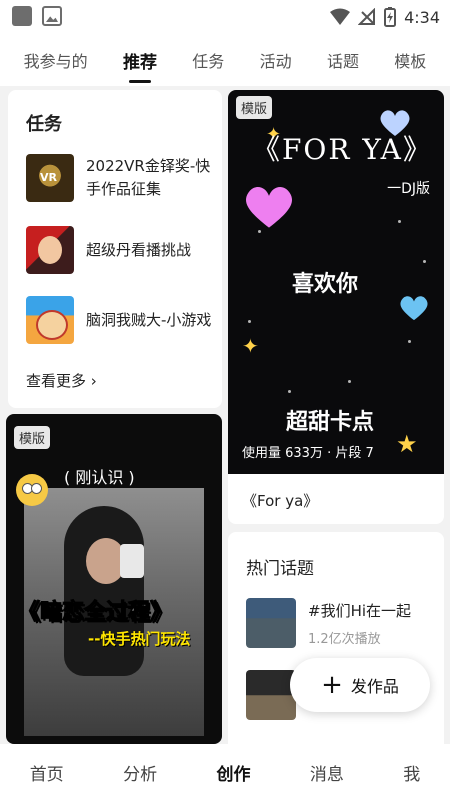 Image resolution: width=450 pixels, height=800 pixels. I want to click on poster-subtitle: 一DJ版, so click(408, 189).